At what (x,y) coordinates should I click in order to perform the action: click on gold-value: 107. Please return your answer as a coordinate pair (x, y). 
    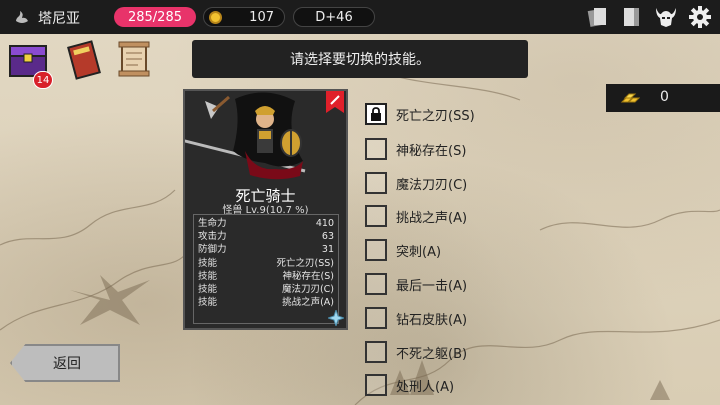
    Looking at the image, I should click on (261, 17).